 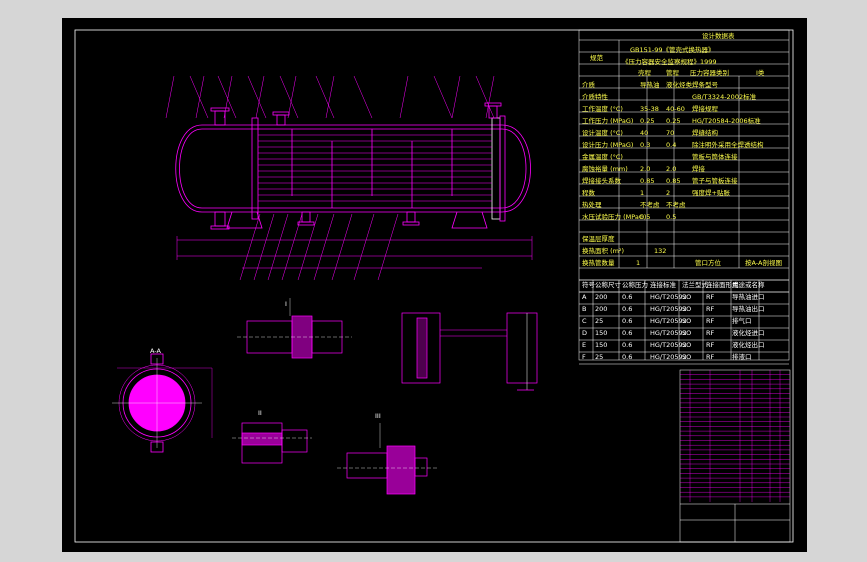 What do you see at coordinates (763, 263) in the screenshot?
I see `nozzle-orientation-value: 按A-A剖视图` at bounding box center [763, 263].